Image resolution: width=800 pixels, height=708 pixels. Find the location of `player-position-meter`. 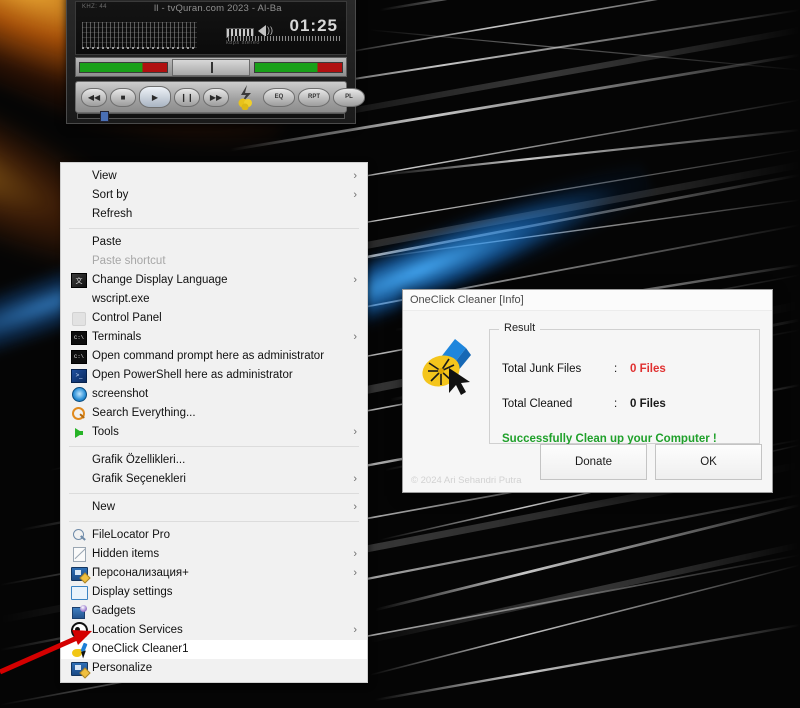

player-position-meter is located at coordinates (284, 38).